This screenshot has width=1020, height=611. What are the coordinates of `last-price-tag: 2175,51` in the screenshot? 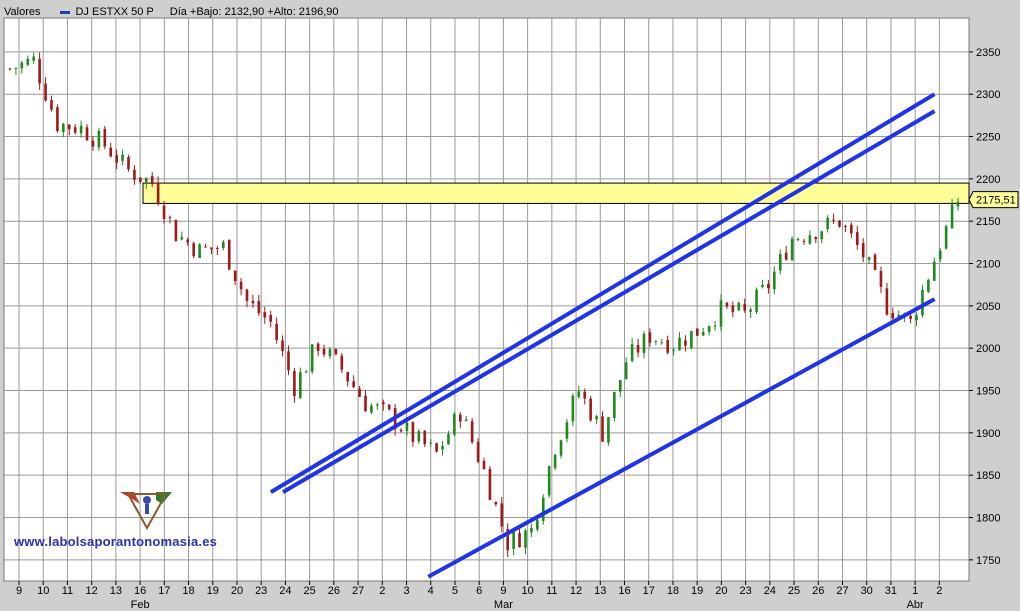 It's located at (993, 200).